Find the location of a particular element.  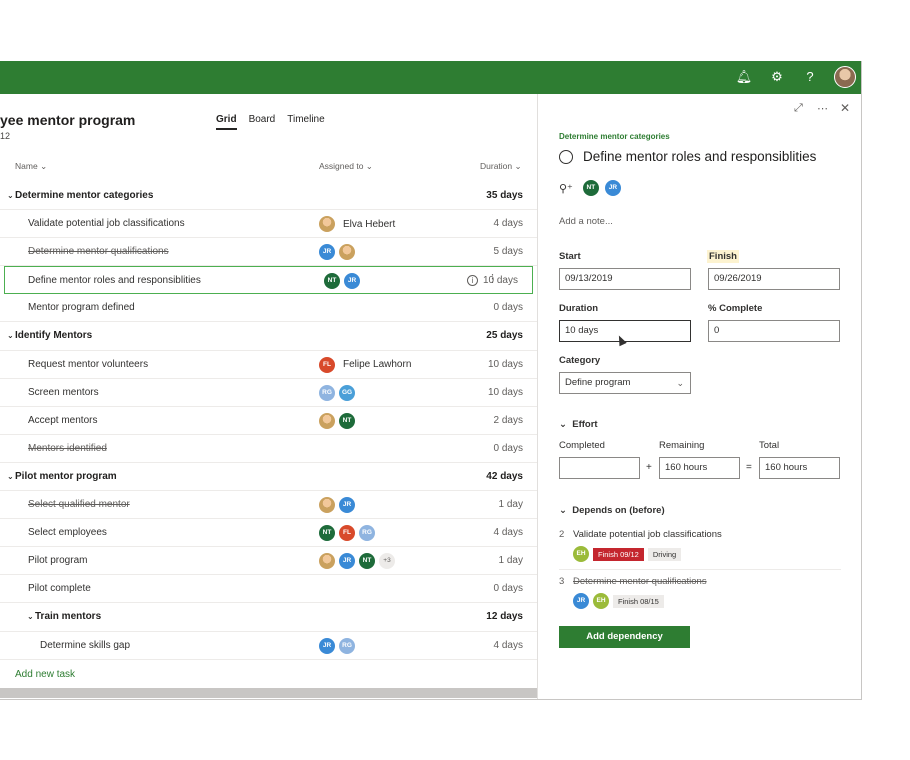

divider is located at coordinates (700, 569).